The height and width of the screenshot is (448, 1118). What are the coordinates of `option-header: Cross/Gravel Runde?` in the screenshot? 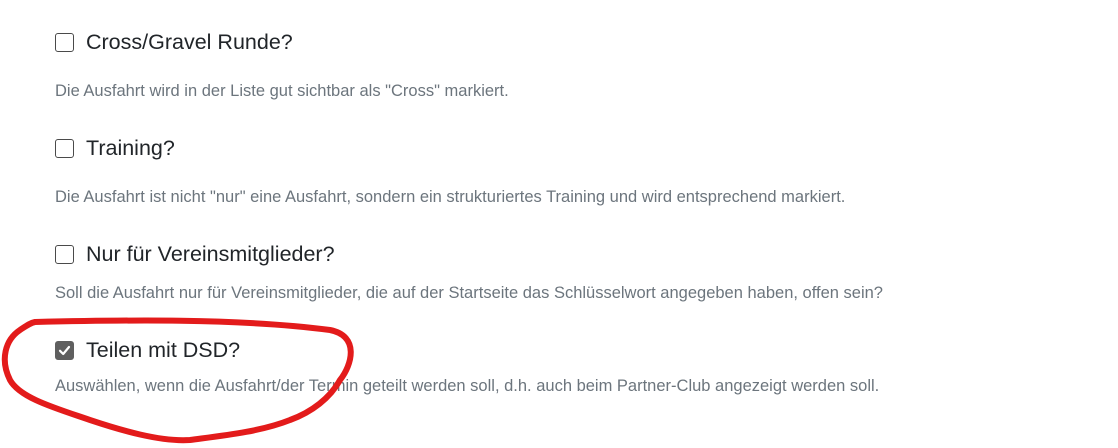 It's located at (586, 42).